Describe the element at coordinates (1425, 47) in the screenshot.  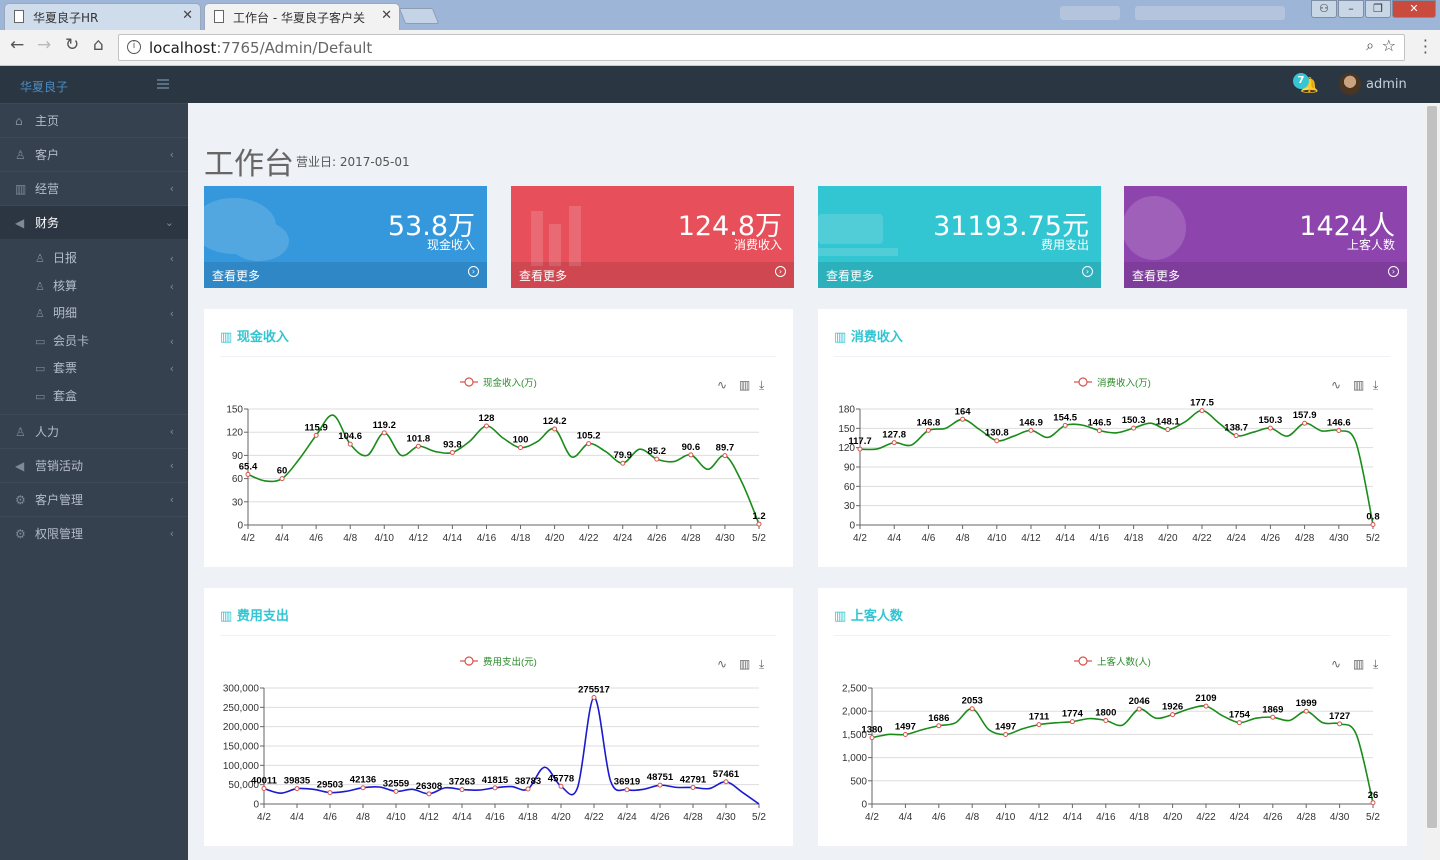
I see `browser-menu-icon: · · ·` at that location.